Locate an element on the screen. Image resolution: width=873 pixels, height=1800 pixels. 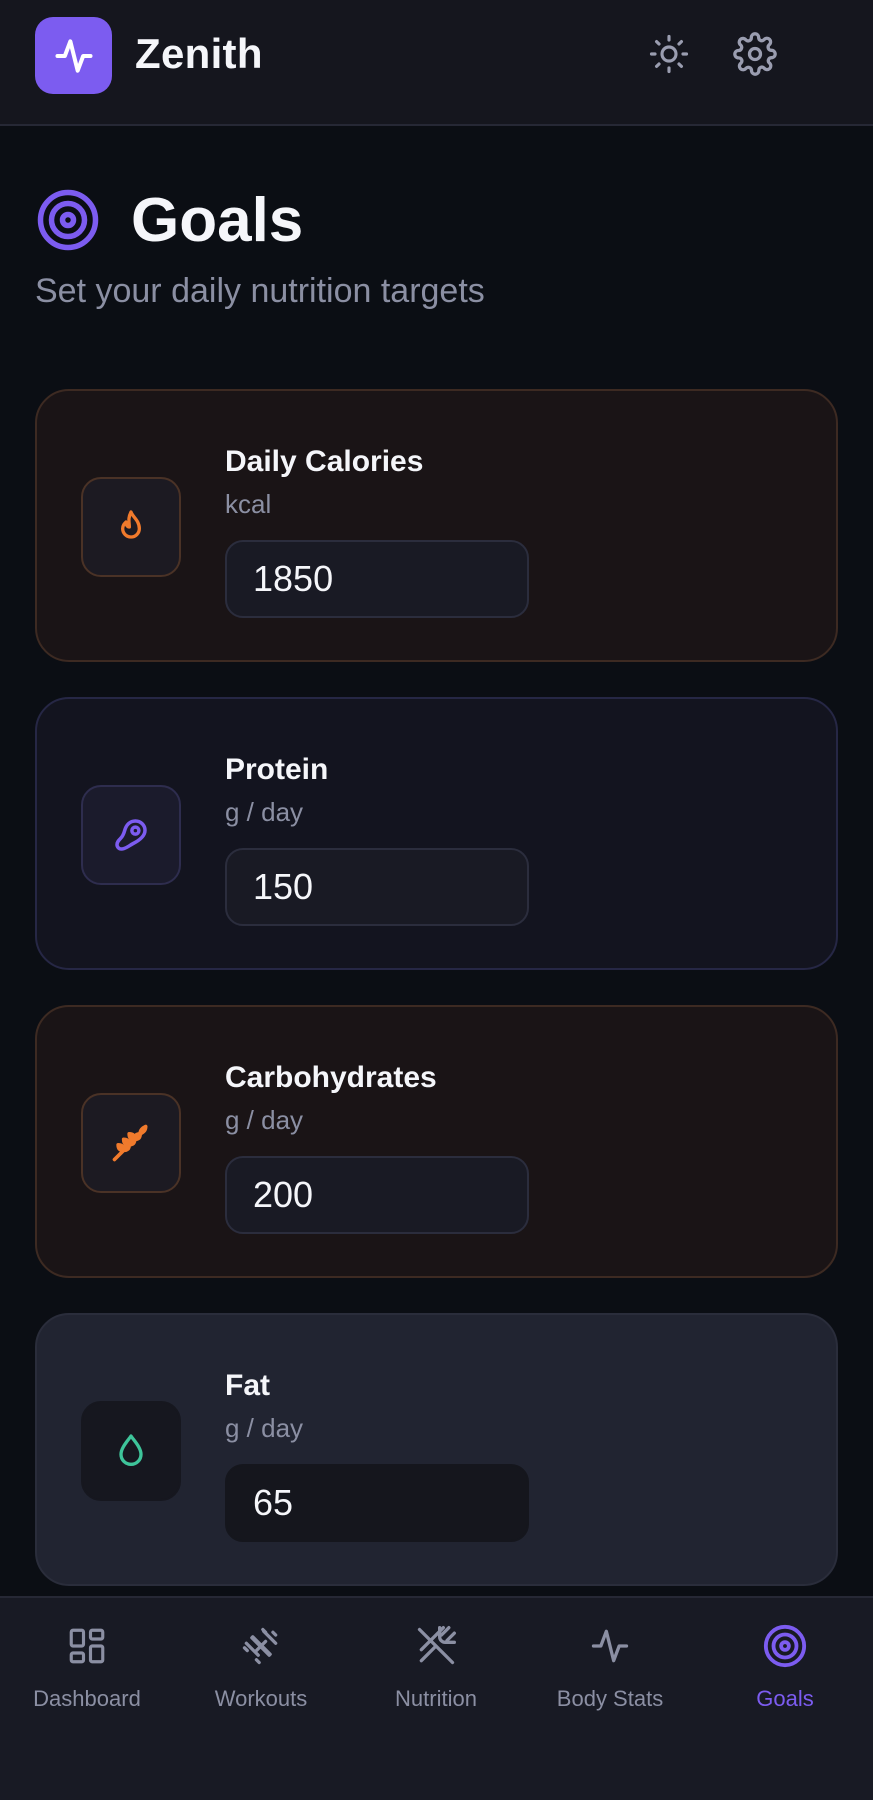
utensils-icon is located at coordinates (436, 1645).